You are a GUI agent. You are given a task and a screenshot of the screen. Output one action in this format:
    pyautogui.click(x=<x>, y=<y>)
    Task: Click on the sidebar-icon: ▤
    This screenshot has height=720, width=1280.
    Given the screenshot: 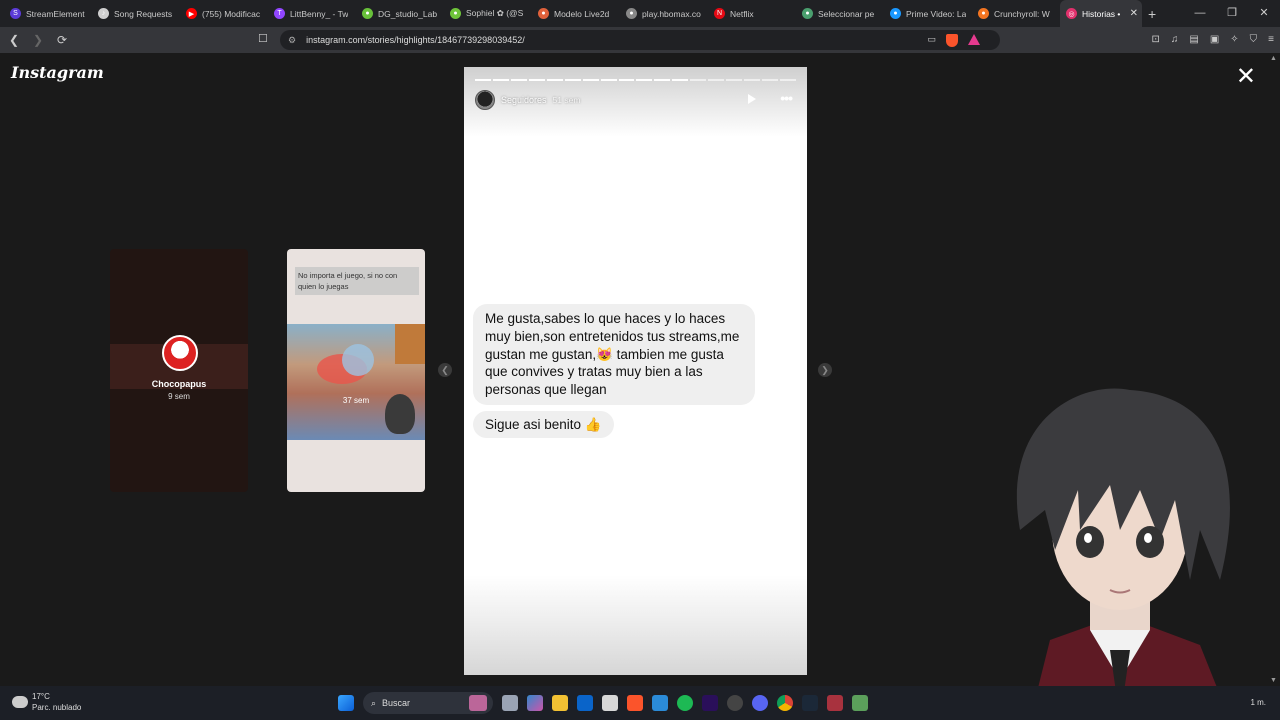 What is the action you would take?
    pyautogui.click(x=1193, y=39)
    